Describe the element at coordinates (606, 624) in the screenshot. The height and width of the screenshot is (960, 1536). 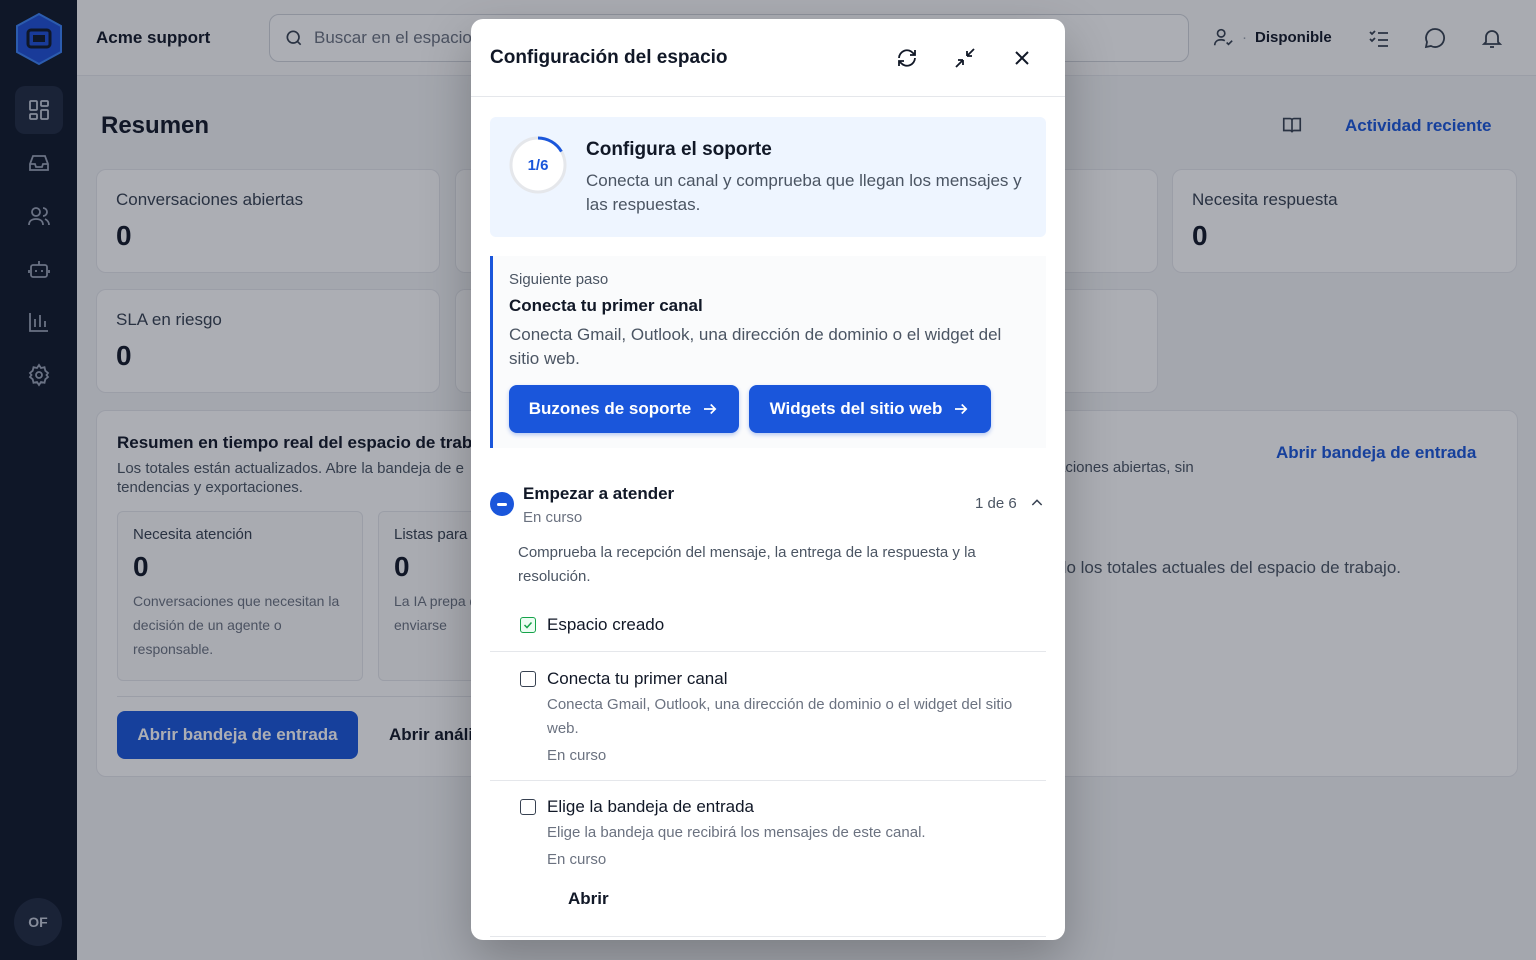
I see `task-title: Espacio creado` at that location.